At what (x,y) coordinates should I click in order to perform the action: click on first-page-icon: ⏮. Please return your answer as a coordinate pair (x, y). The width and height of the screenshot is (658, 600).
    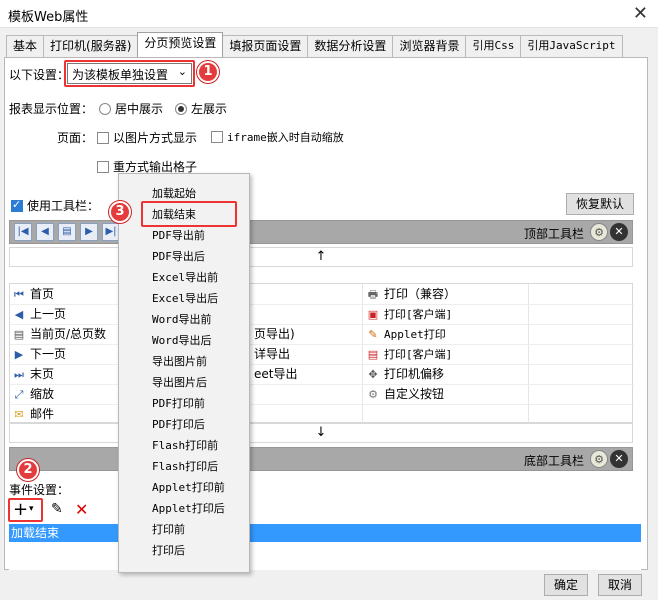
    Looking at the image, I should click on (19, 294).